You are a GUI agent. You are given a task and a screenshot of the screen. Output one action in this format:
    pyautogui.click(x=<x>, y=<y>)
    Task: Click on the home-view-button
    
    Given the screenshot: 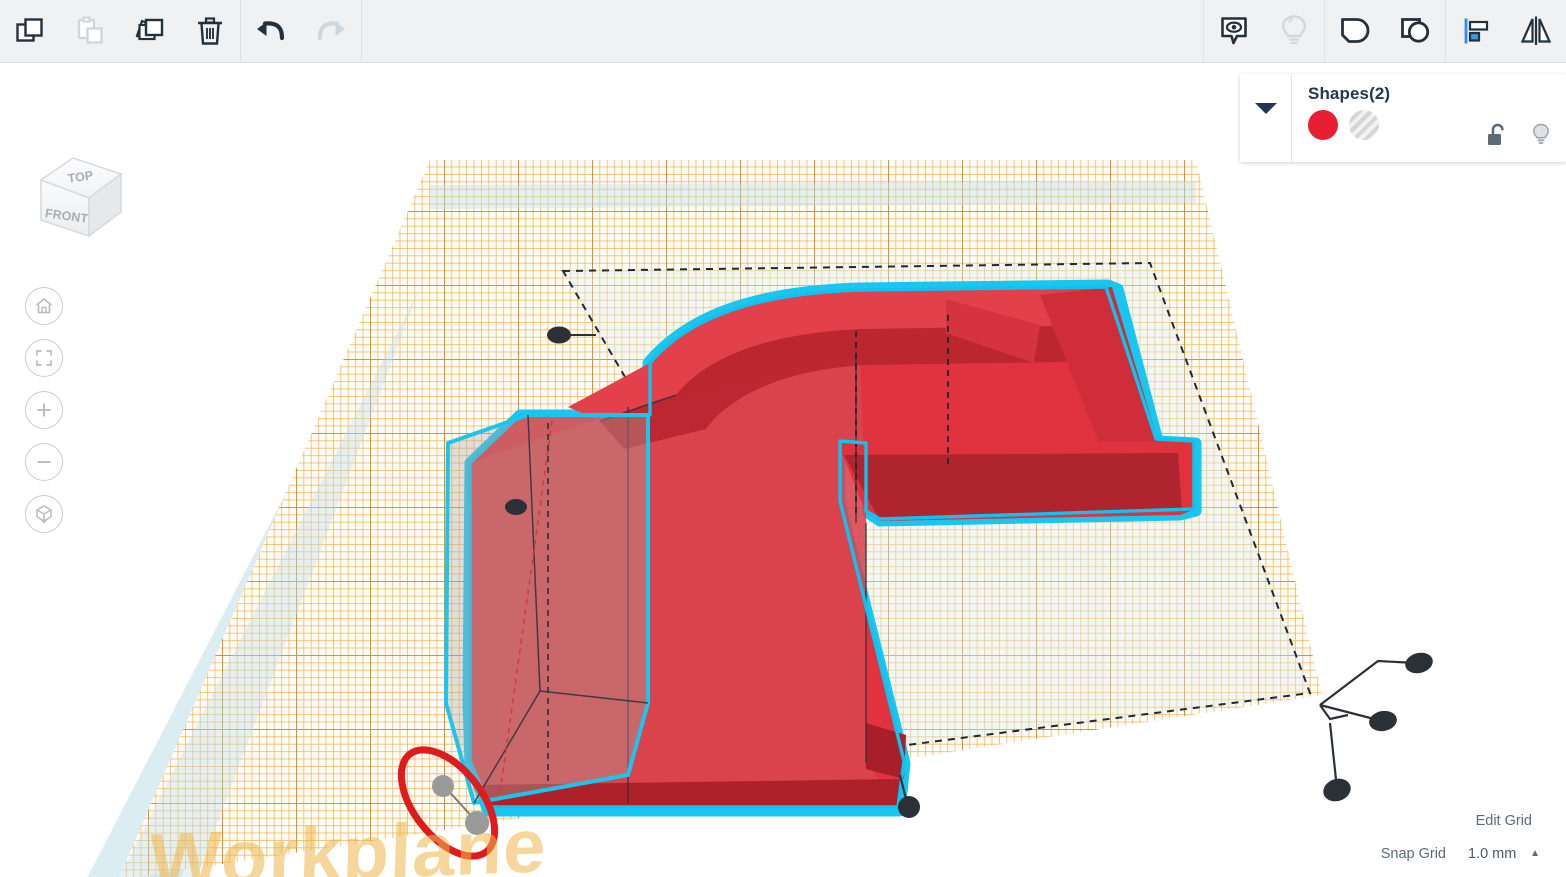 What is the action you would take?
    pyautogui.click(x=44, y=306)
    